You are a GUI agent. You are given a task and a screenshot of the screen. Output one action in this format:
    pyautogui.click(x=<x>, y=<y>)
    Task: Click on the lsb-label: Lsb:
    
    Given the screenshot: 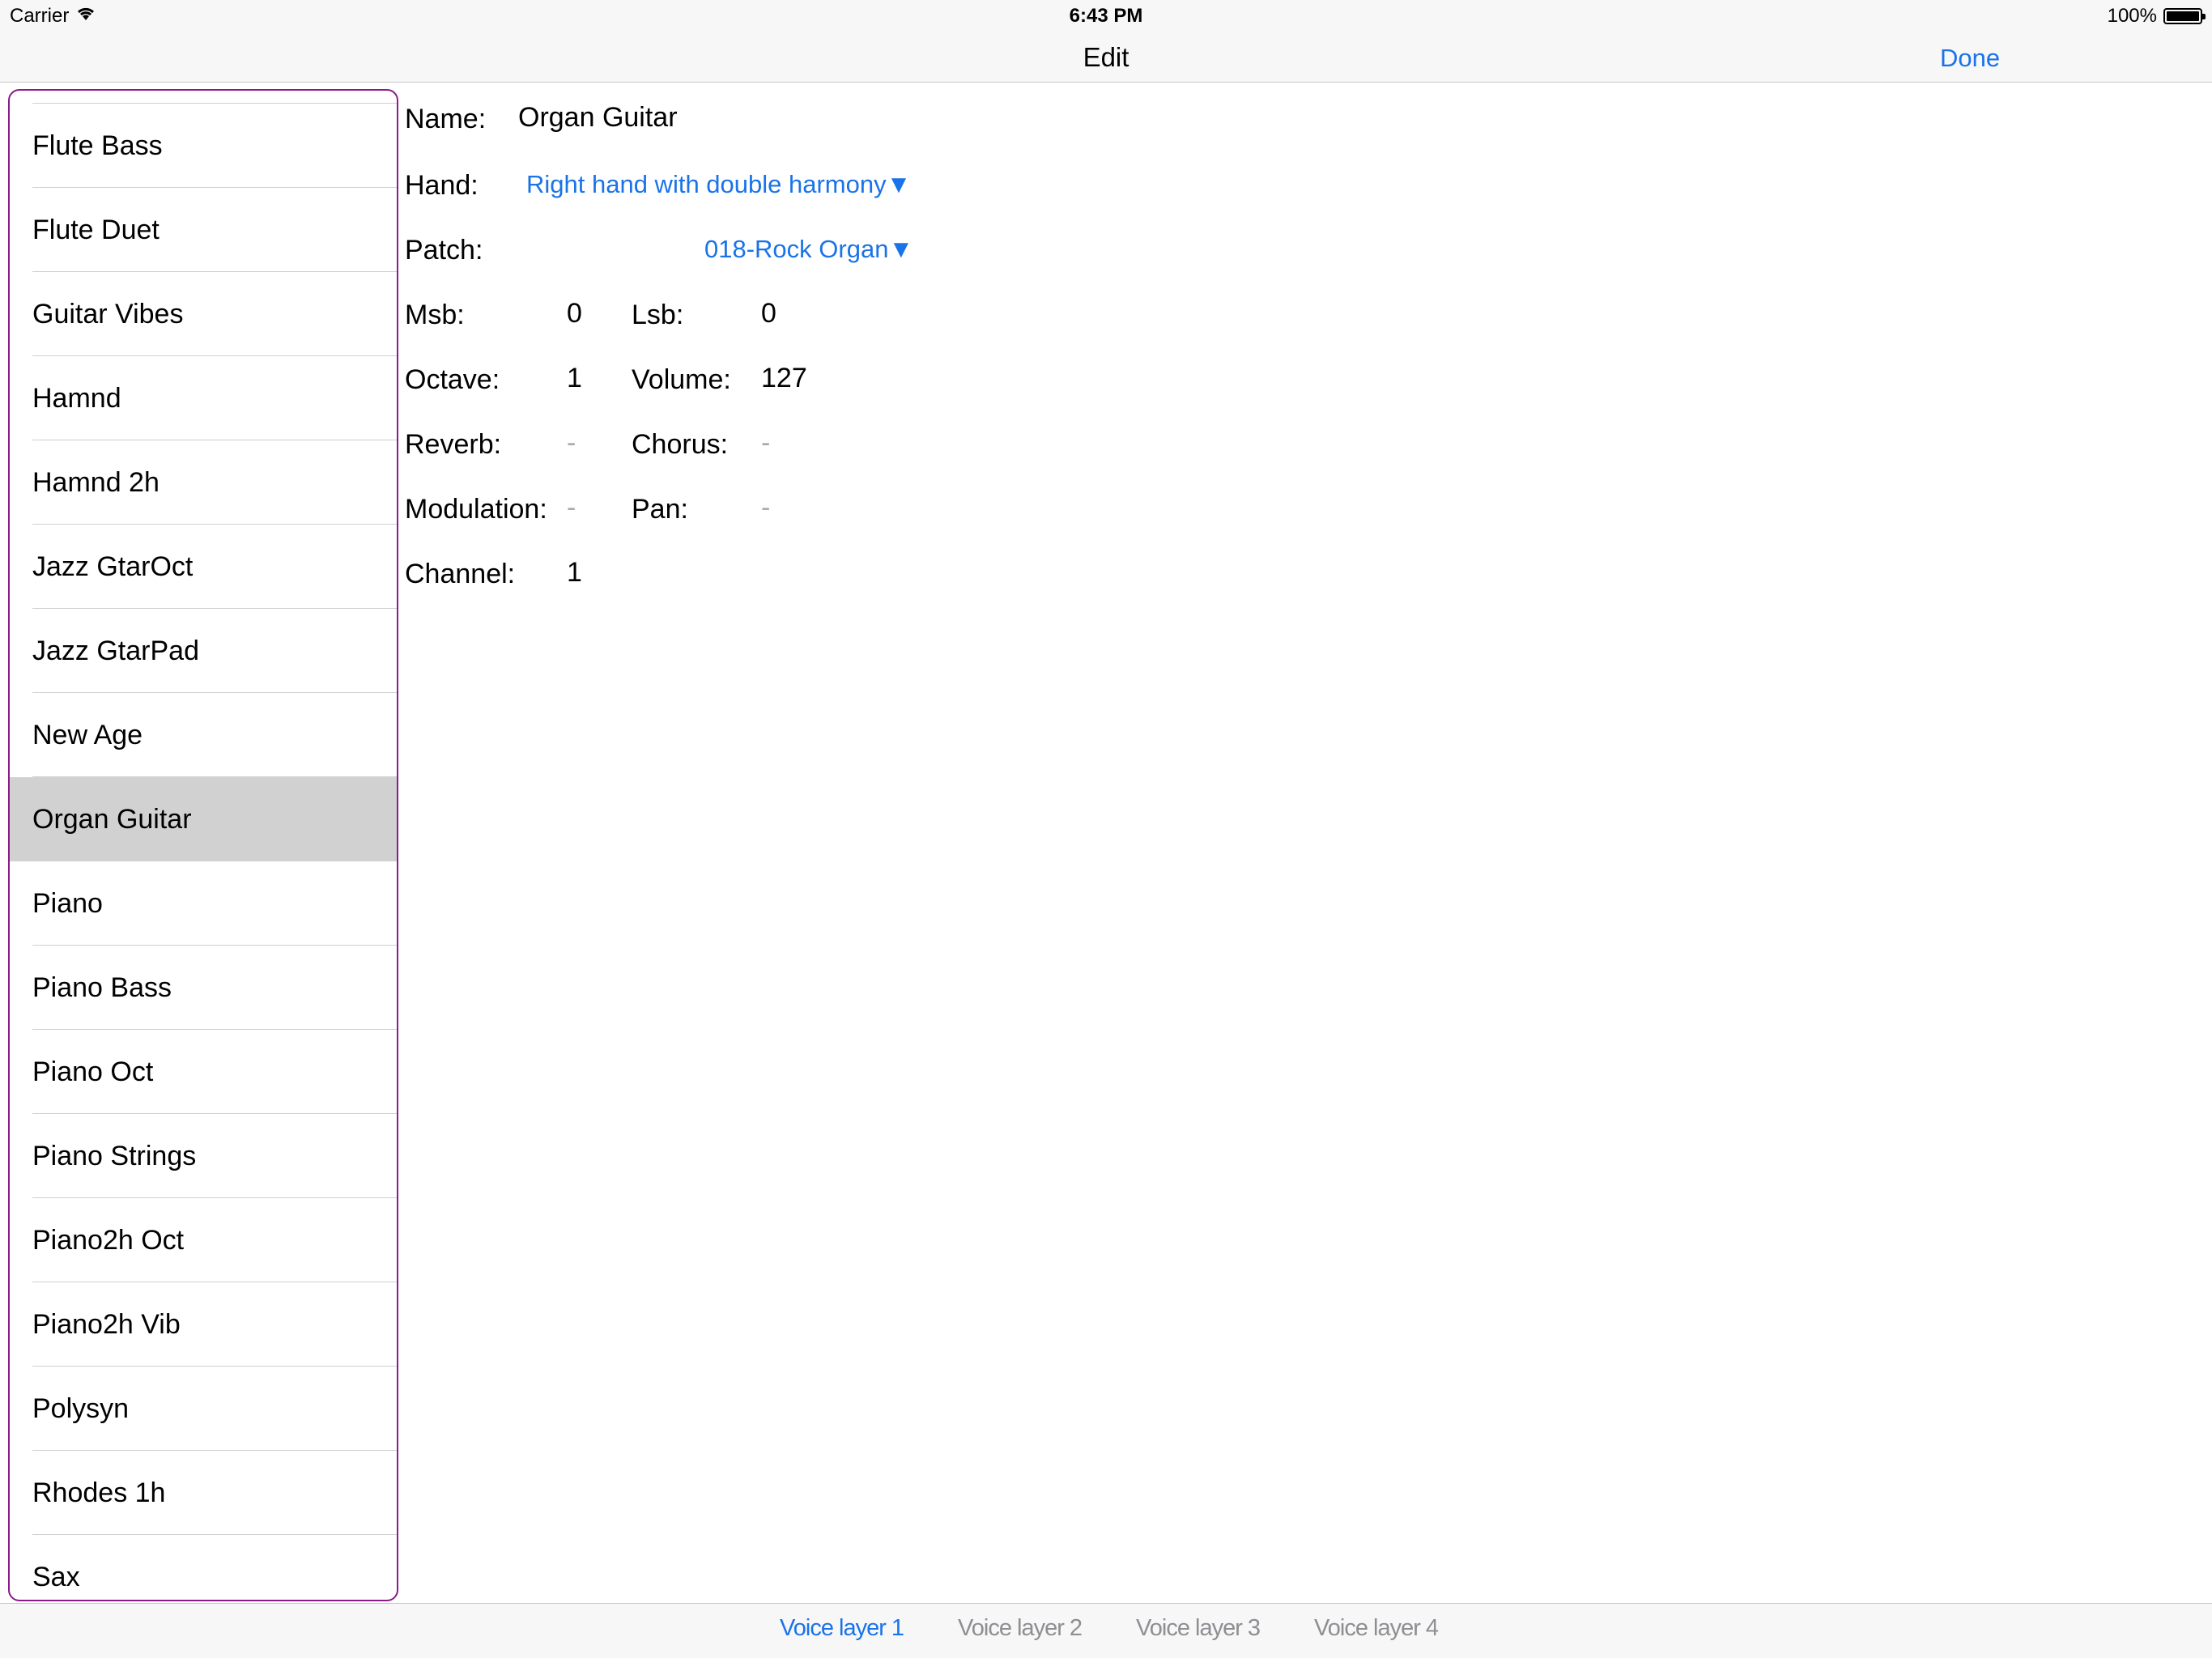 What is the action you would take?
    pyautogui.click(x=658, y=315)
    